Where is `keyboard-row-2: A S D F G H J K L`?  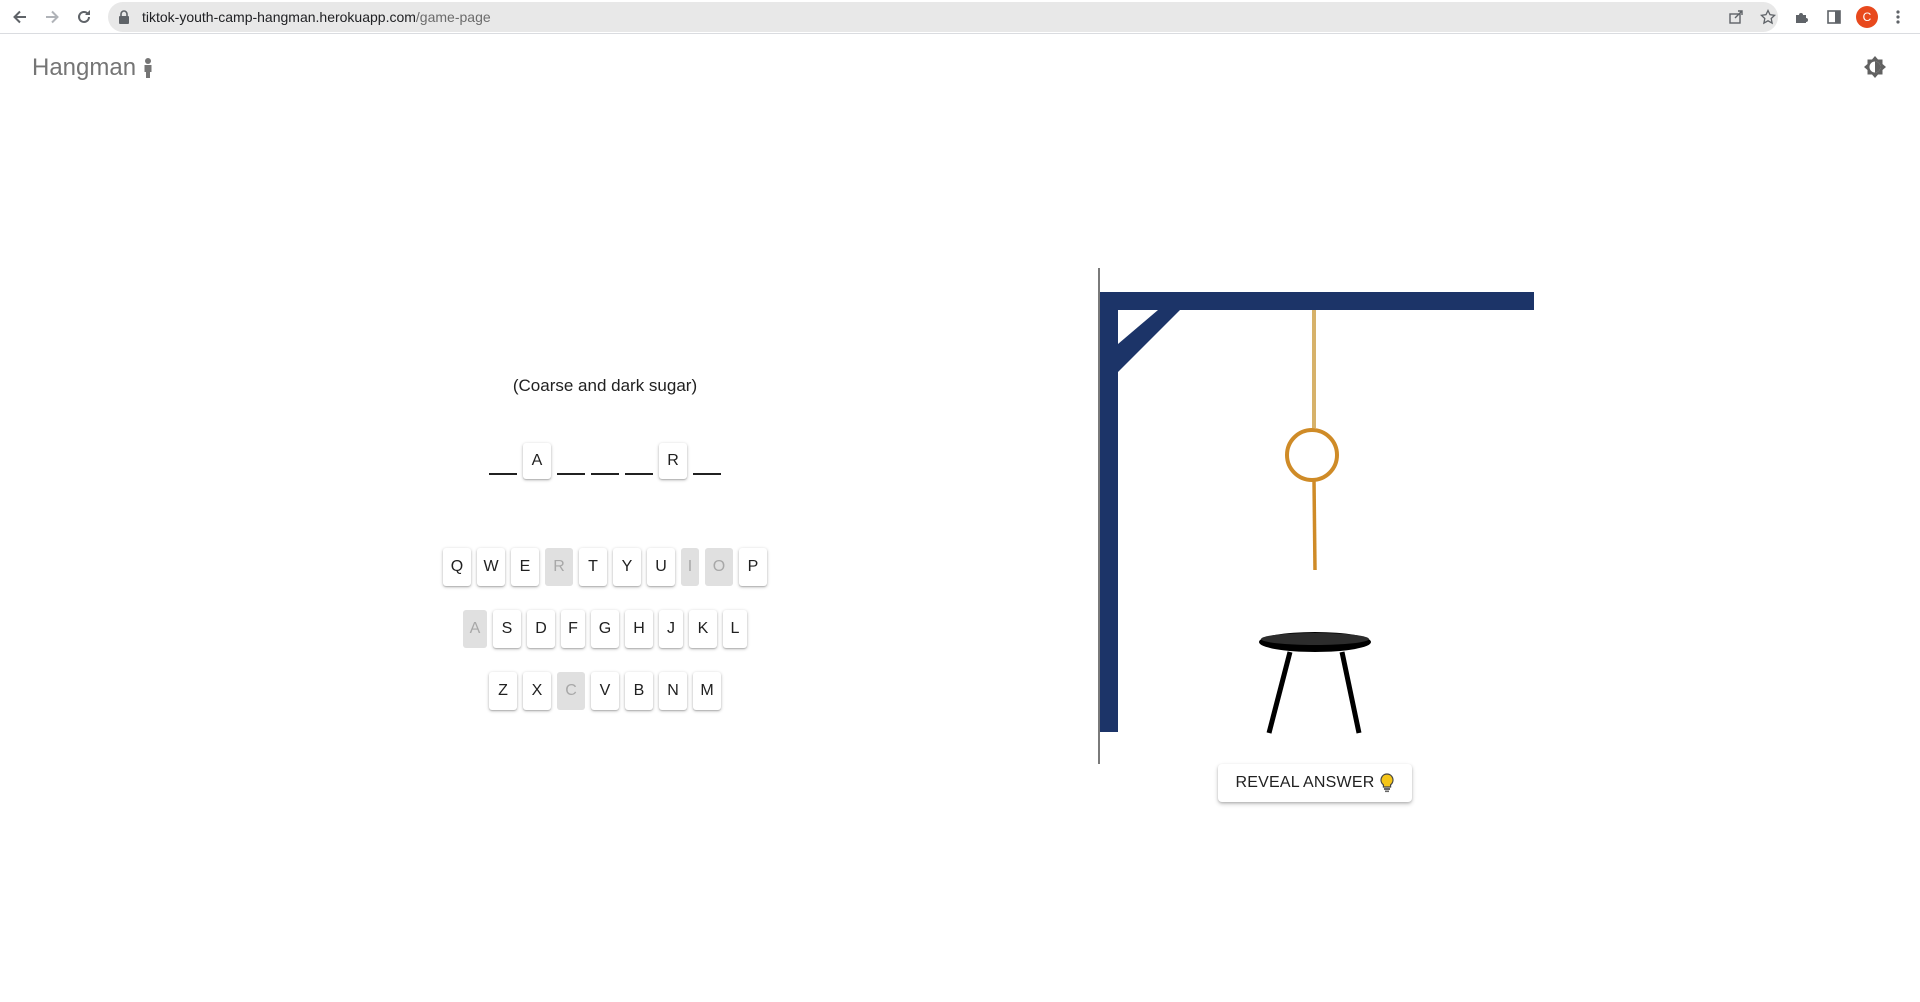 keyboard-row-2: A S D F G H J K L is located at coordinates (605, 629).